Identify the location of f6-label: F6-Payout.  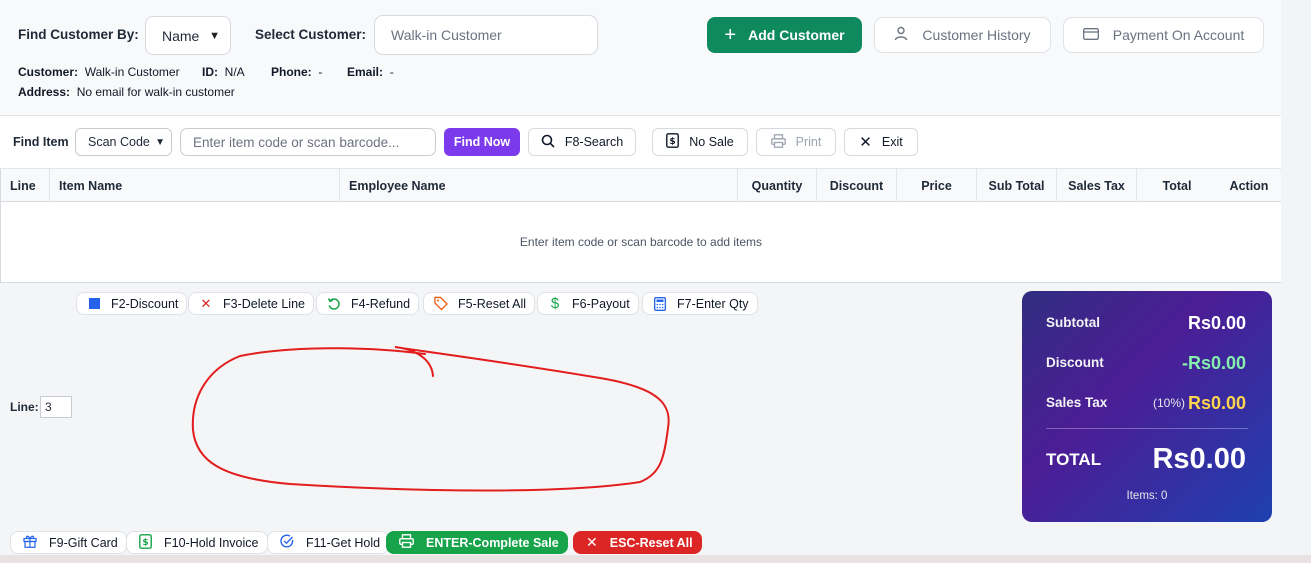
(601, 303).